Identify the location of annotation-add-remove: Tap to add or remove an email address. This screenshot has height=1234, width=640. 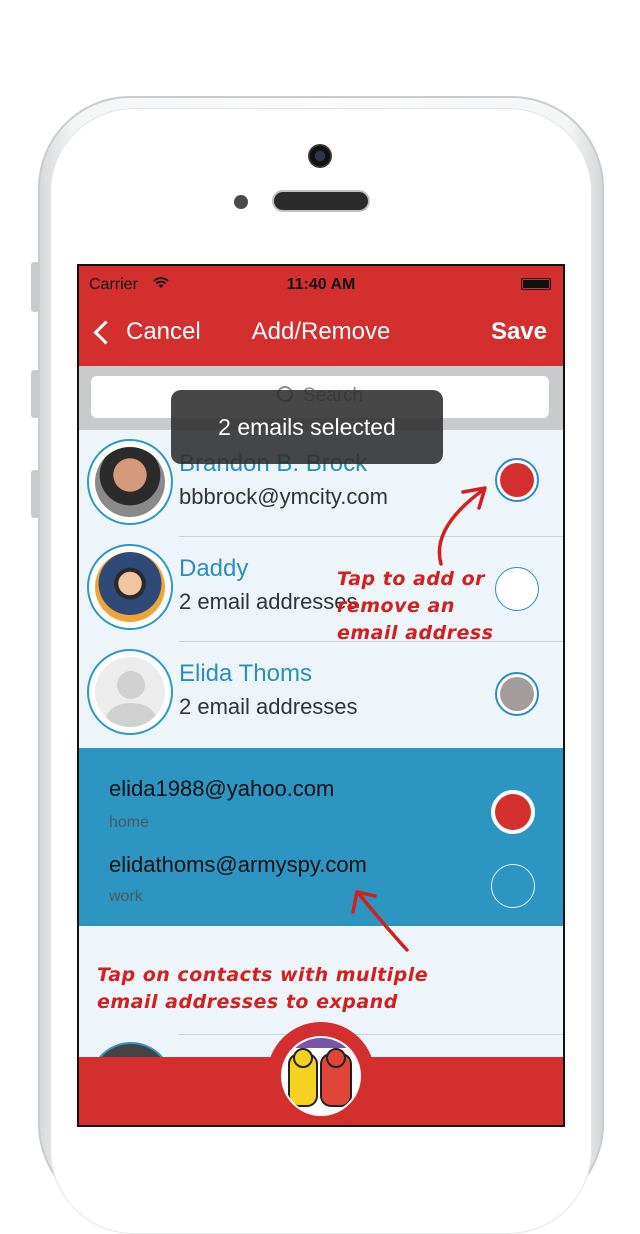
(415, 606).